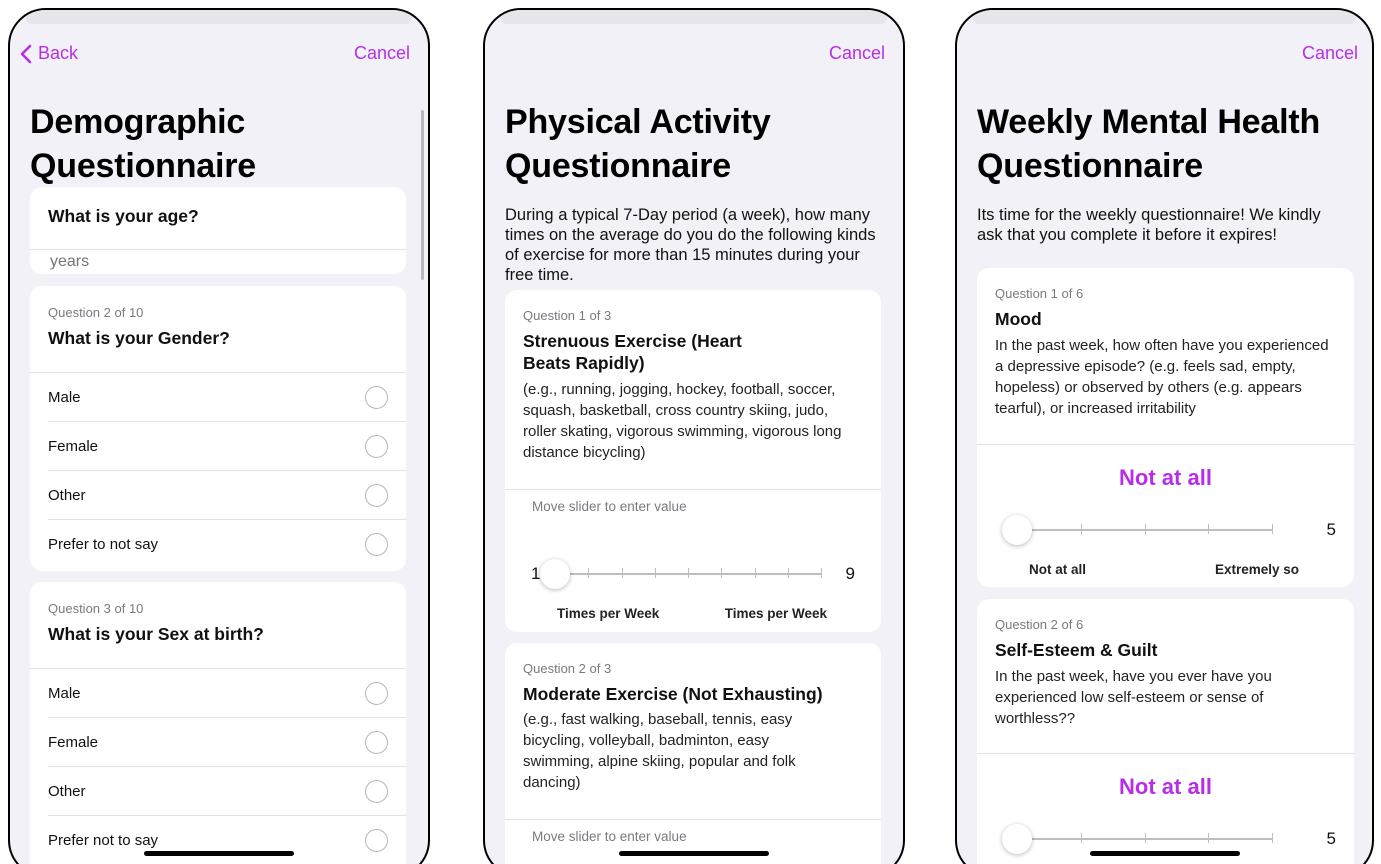 This screenshot has width=1381, height=864. Describe the element at coordinates (1076, 650) in the screenshot. I see `question-title: Self-Esteem & Guilt` at that location.